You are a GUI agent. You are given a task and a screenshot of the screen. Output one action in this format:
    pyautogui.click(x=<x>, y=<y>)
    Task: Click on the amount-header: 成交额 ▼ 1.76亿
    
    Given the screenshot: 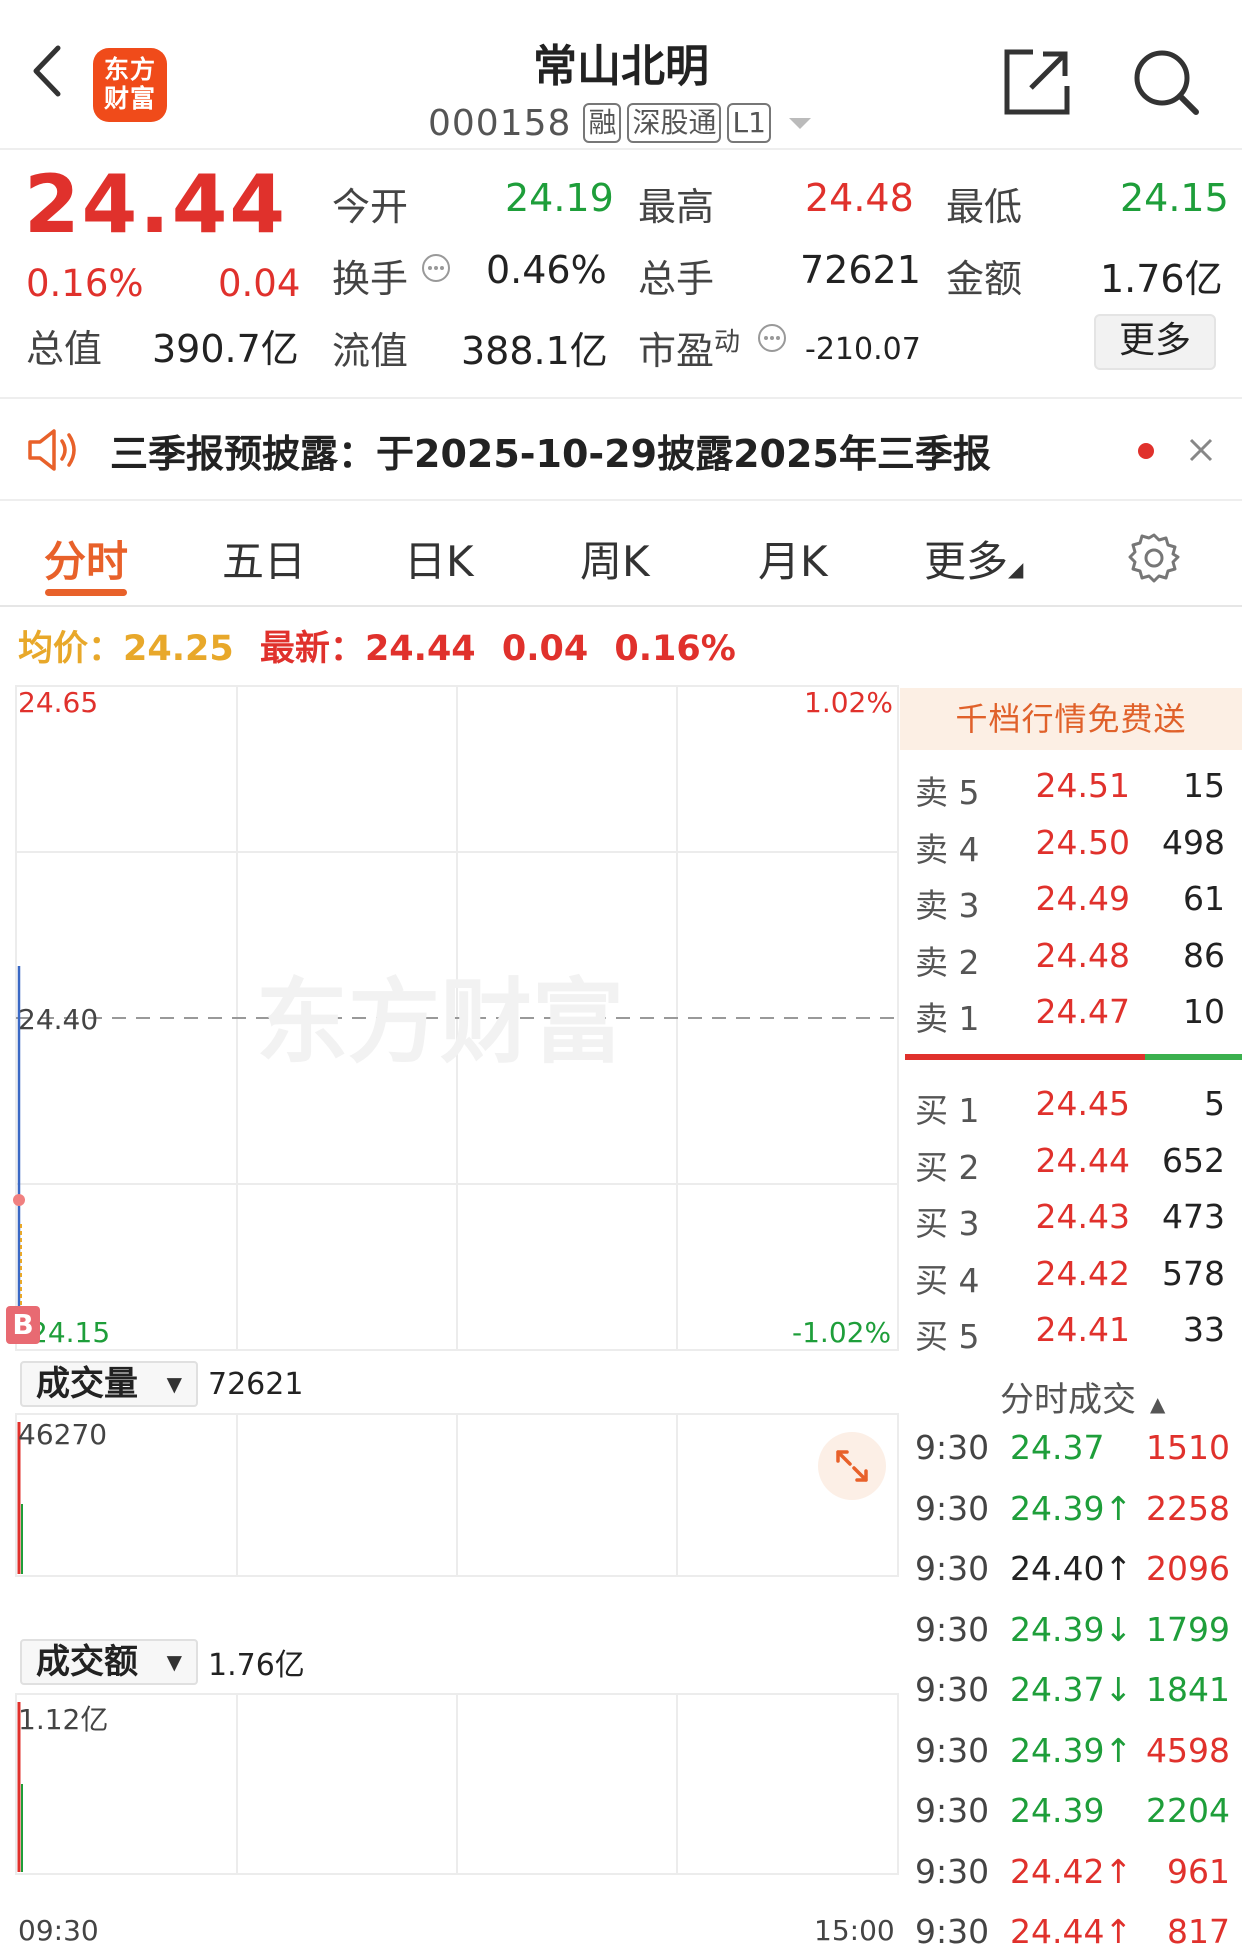 What is the action you would take?
    pyautogui.click(x=162, y=1662)
    